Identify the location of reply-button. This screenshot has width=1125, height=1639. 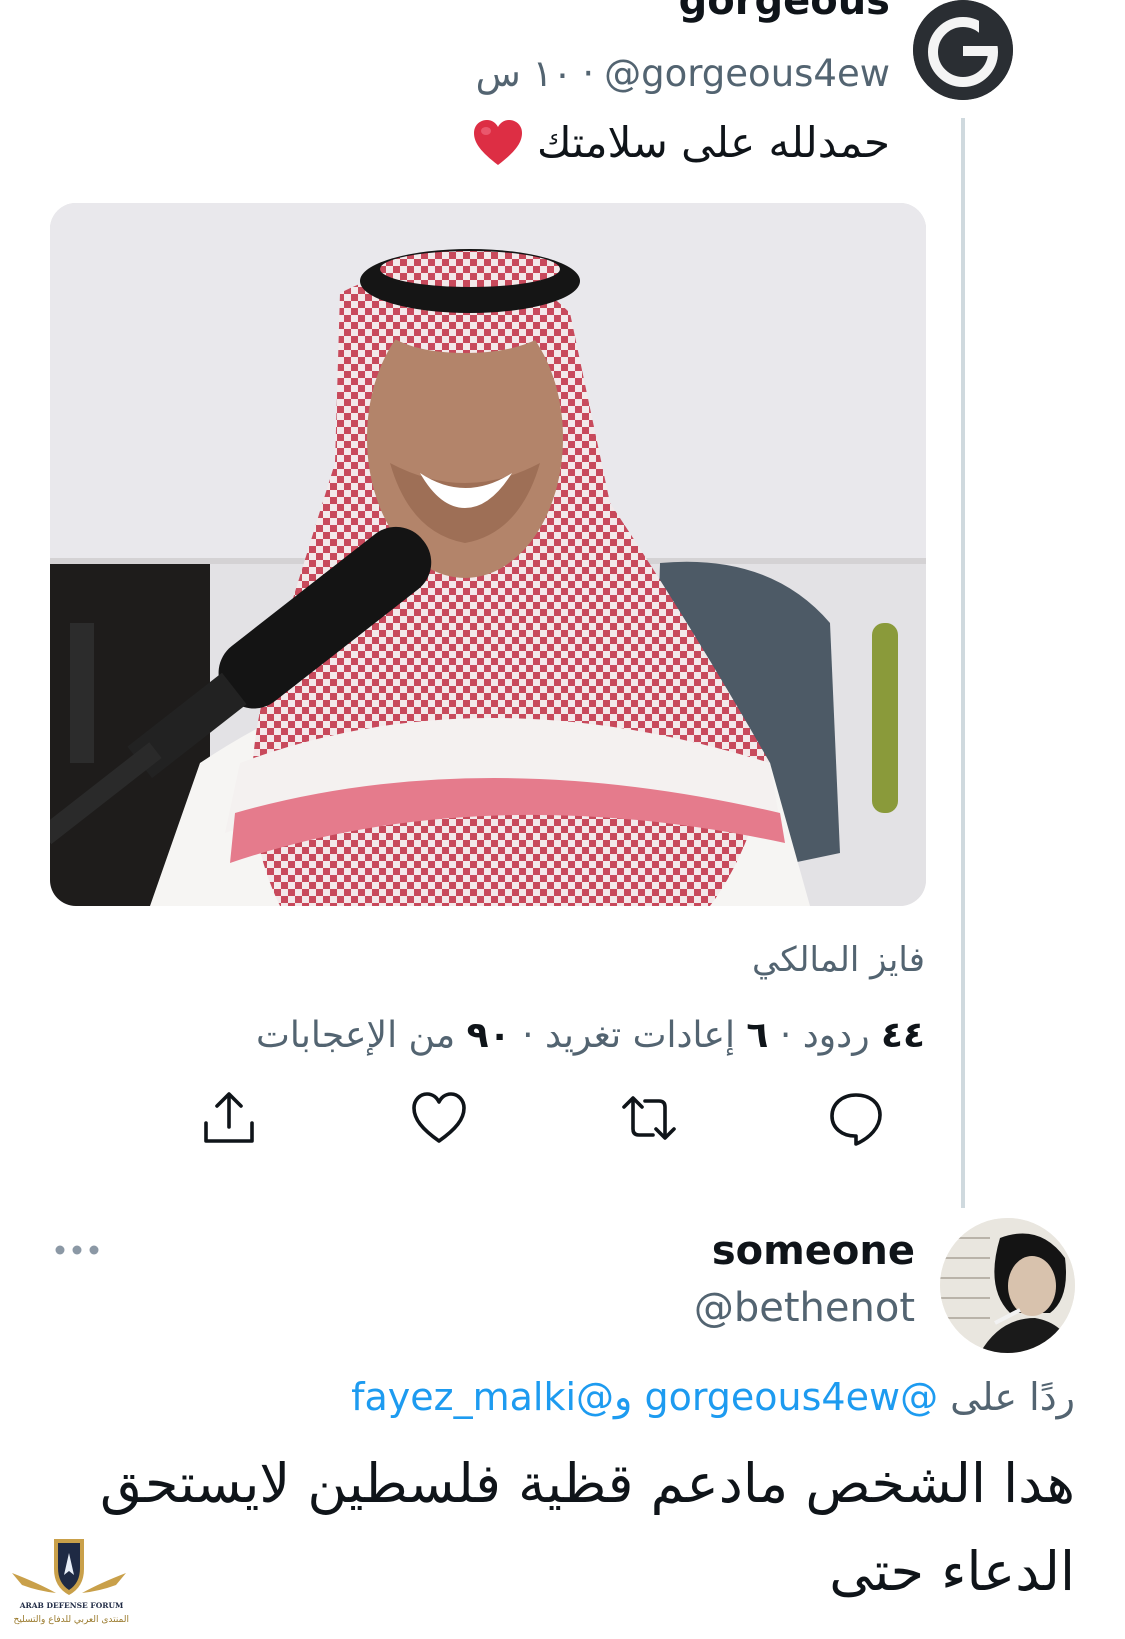
(856, 1118).